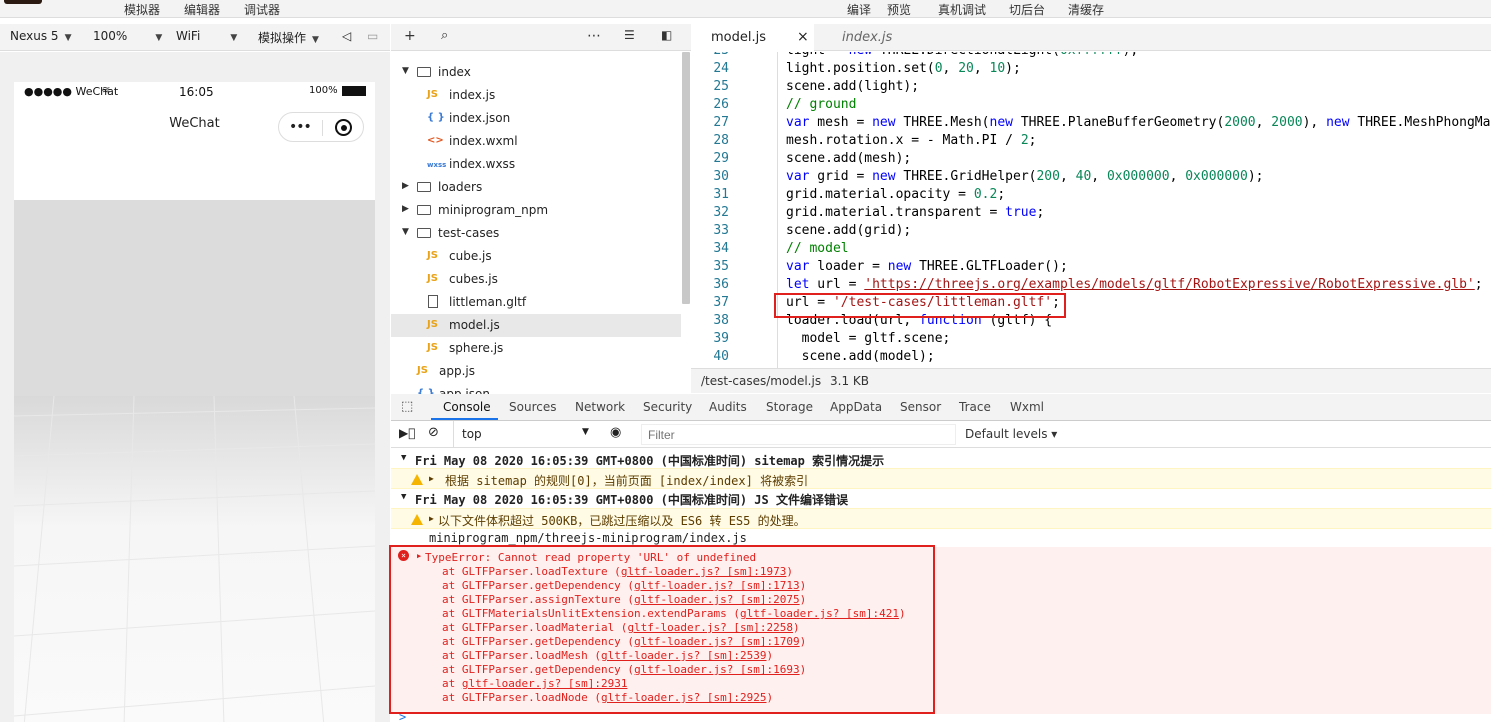 The width and height of the screenshot is (1491, 722). I want to click on tab-model-js: model.js ×, so click(752, 37).